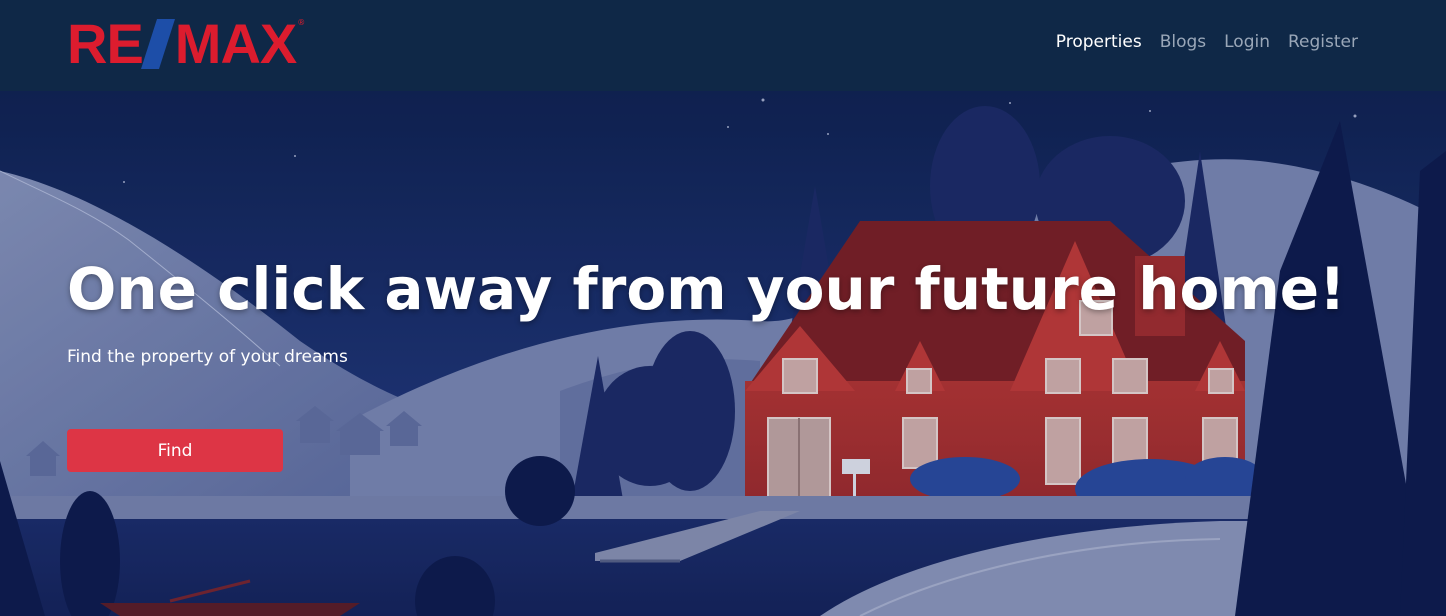  What do you see at coordinates (723, 45) in the screenshot?
I see `navbar: RE MAX ® Properties Blogs Login Register` at bounding box center [723, 45].